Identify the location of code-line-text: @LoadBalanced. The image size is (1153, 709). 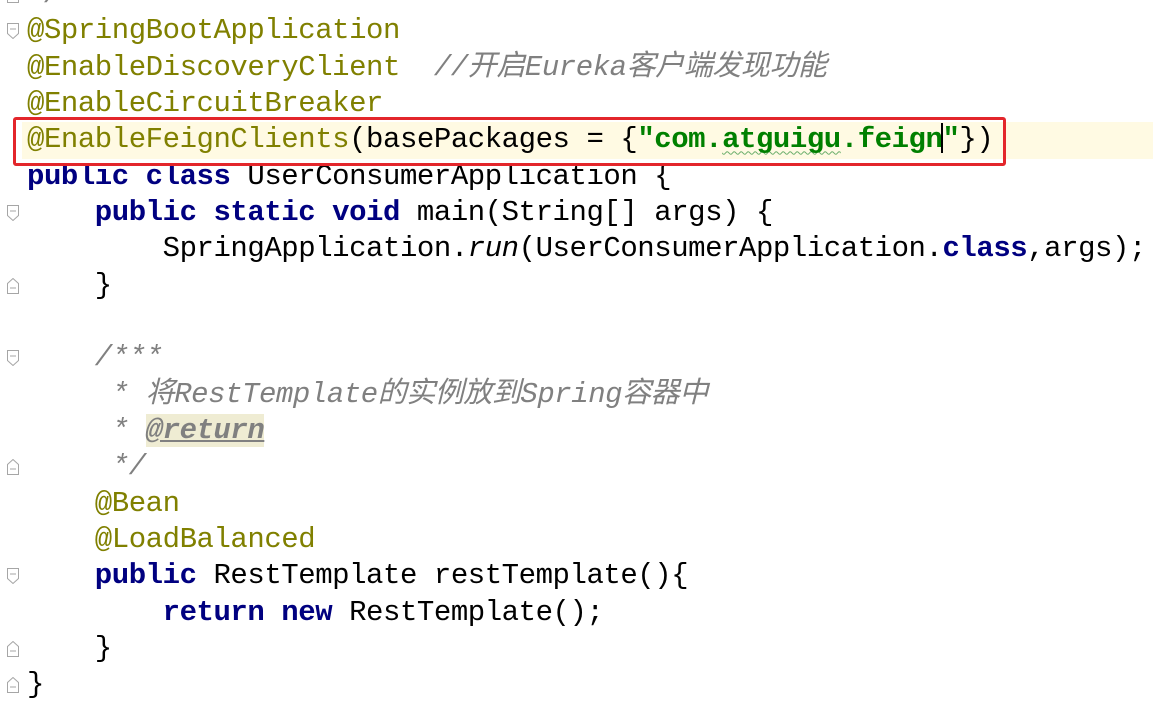
(171, 540).